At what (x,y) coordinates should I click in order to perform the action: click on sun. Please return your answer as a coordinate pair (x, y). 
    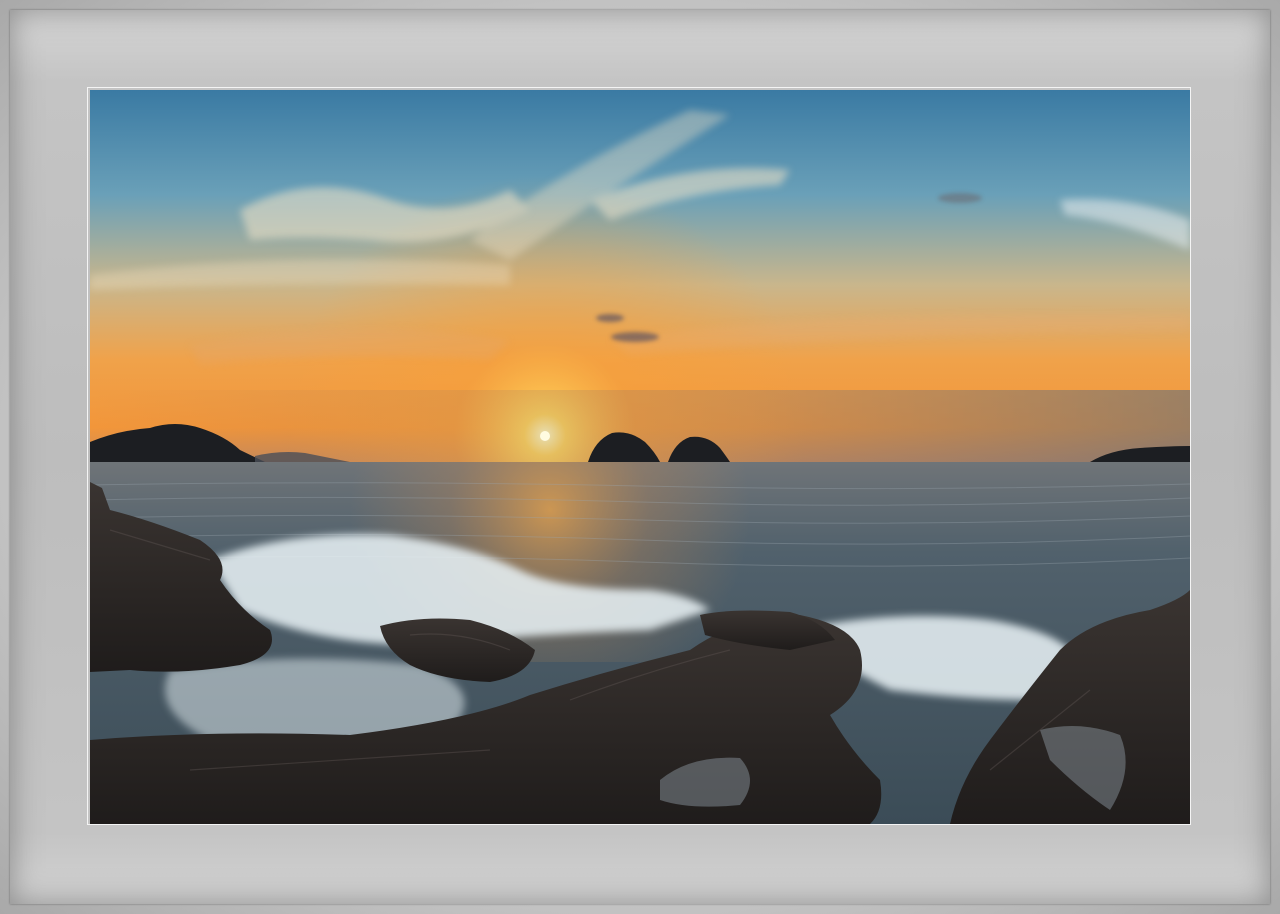
    Looking at the image, I should click on (545, 436).